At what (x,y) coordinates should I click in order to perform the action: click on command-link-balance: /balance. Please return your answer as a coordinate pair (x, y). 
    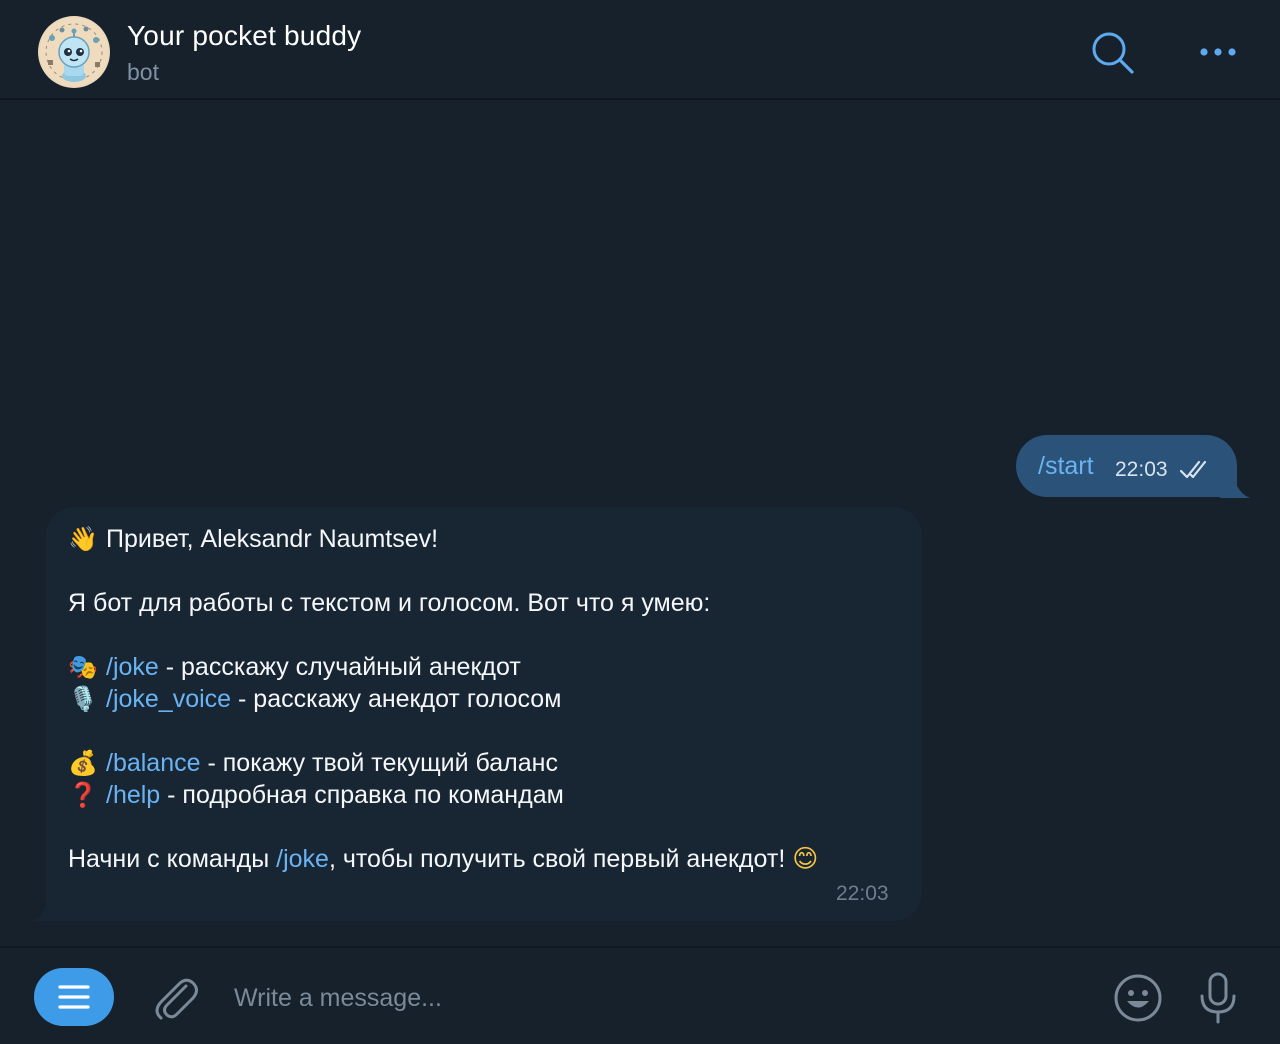
    Looking at the image, I should click on (153, 763).